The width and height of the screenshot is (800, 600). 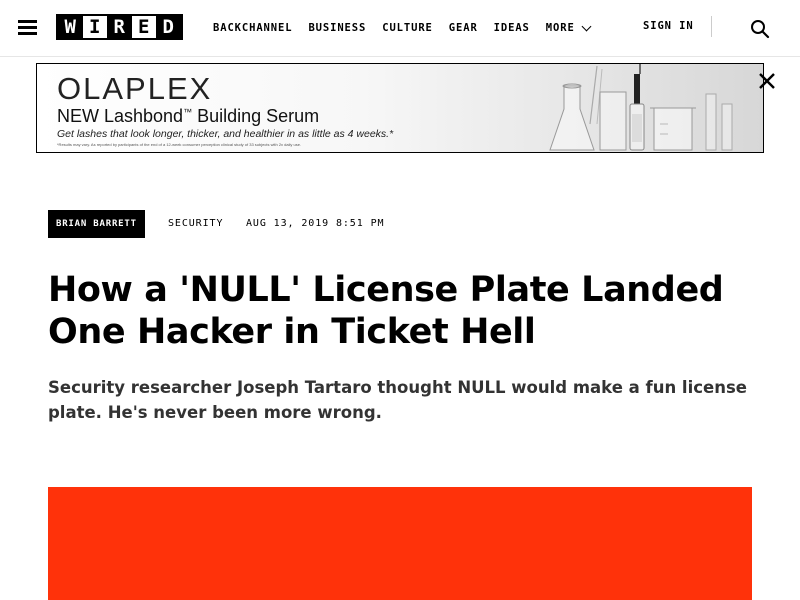 I want to click on nav-label: GEAR, so click(x=463, y=28).